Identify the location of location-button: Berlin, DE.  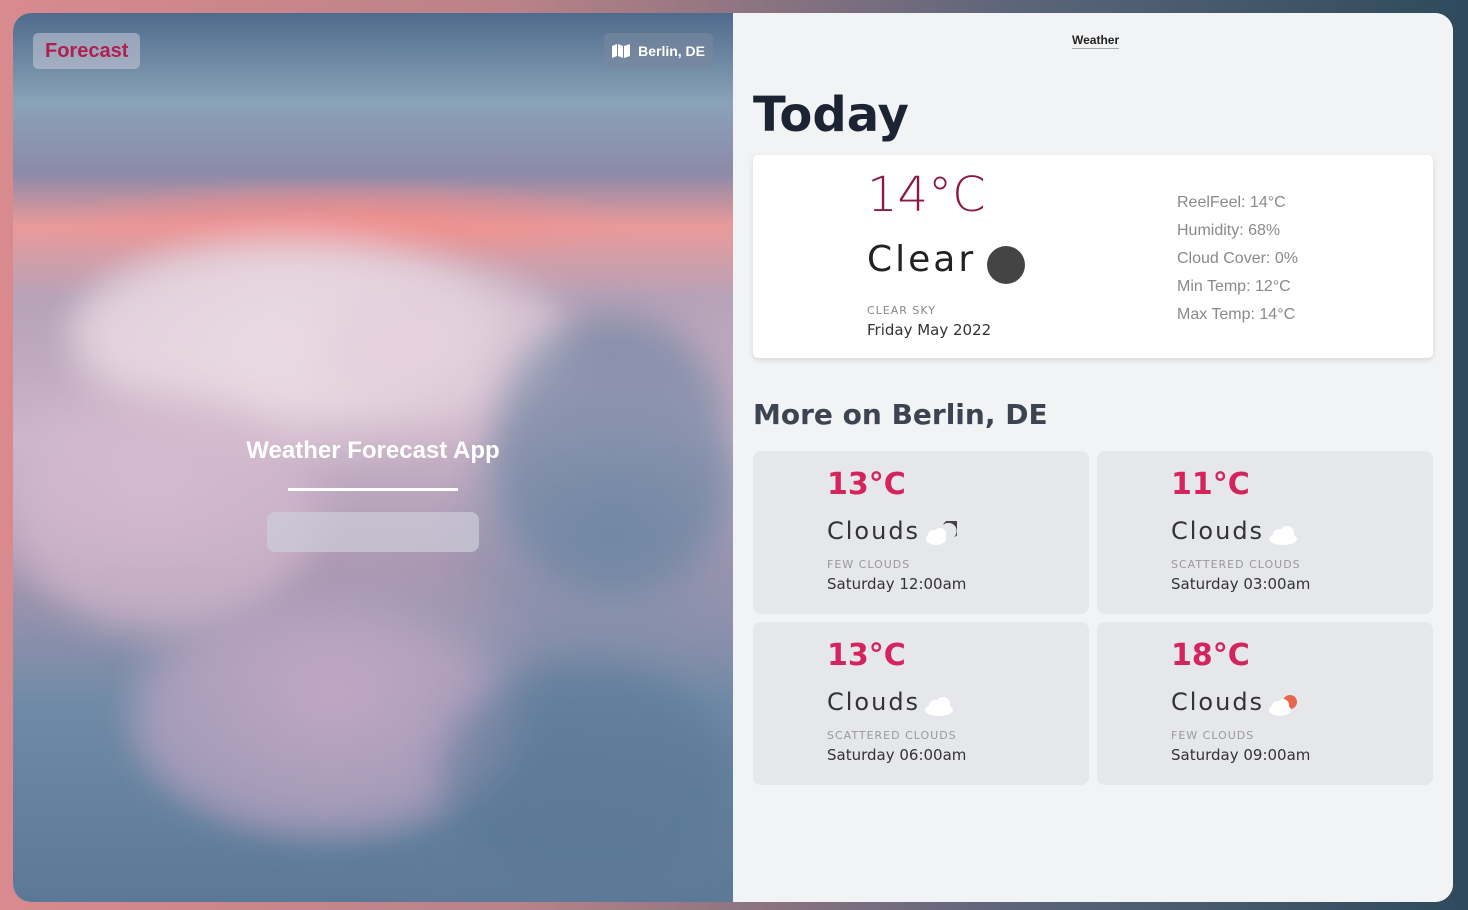
(658, 51).